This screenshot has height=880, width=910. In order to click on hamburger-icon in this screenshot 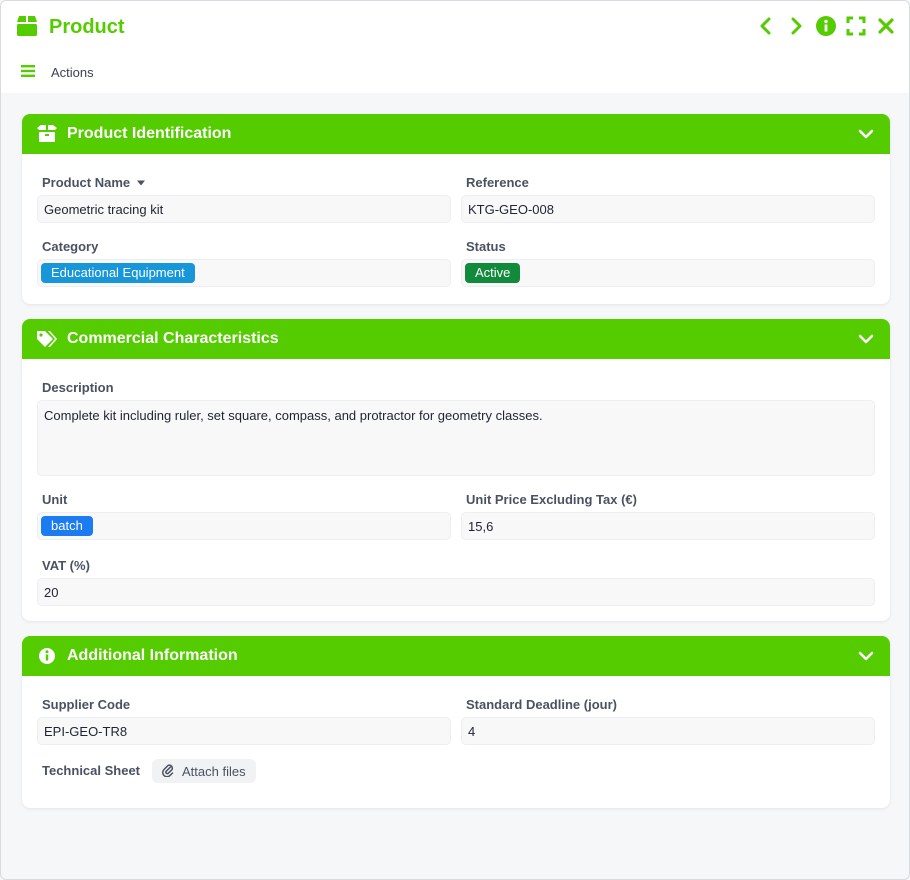, I will do `click(28, 72)`.